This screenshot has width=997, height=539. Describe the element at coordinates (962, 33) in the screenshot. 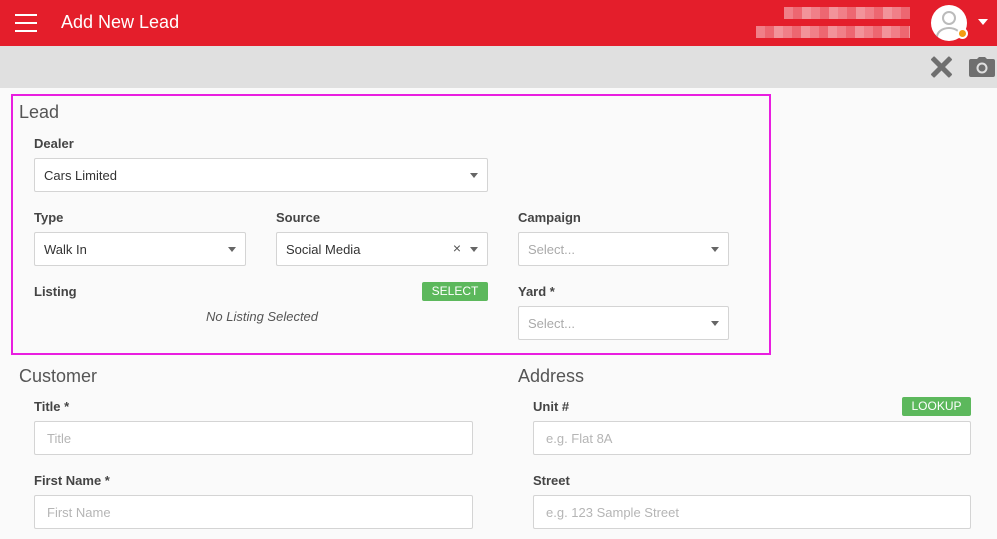

I see `status-dot` at that location.